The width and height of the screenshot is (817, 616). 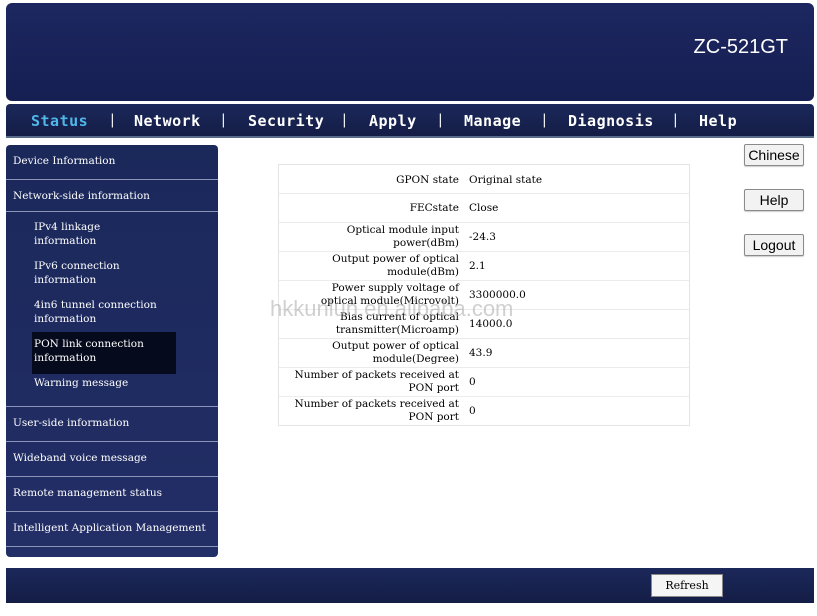 I want to click on table-row: Optical module input power(dBm) -24.3, so click(x=484, y=237).